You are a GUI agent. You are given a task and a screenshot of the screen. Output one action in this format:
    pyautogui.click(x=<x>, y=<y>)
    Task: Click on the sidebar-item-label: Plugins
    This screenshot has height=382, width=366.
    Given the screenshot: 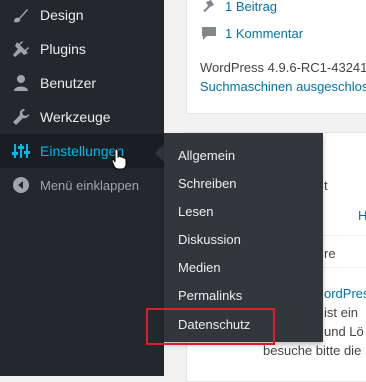 What is the action you would take?
    pyautogui.click(x=63, y=49)
    